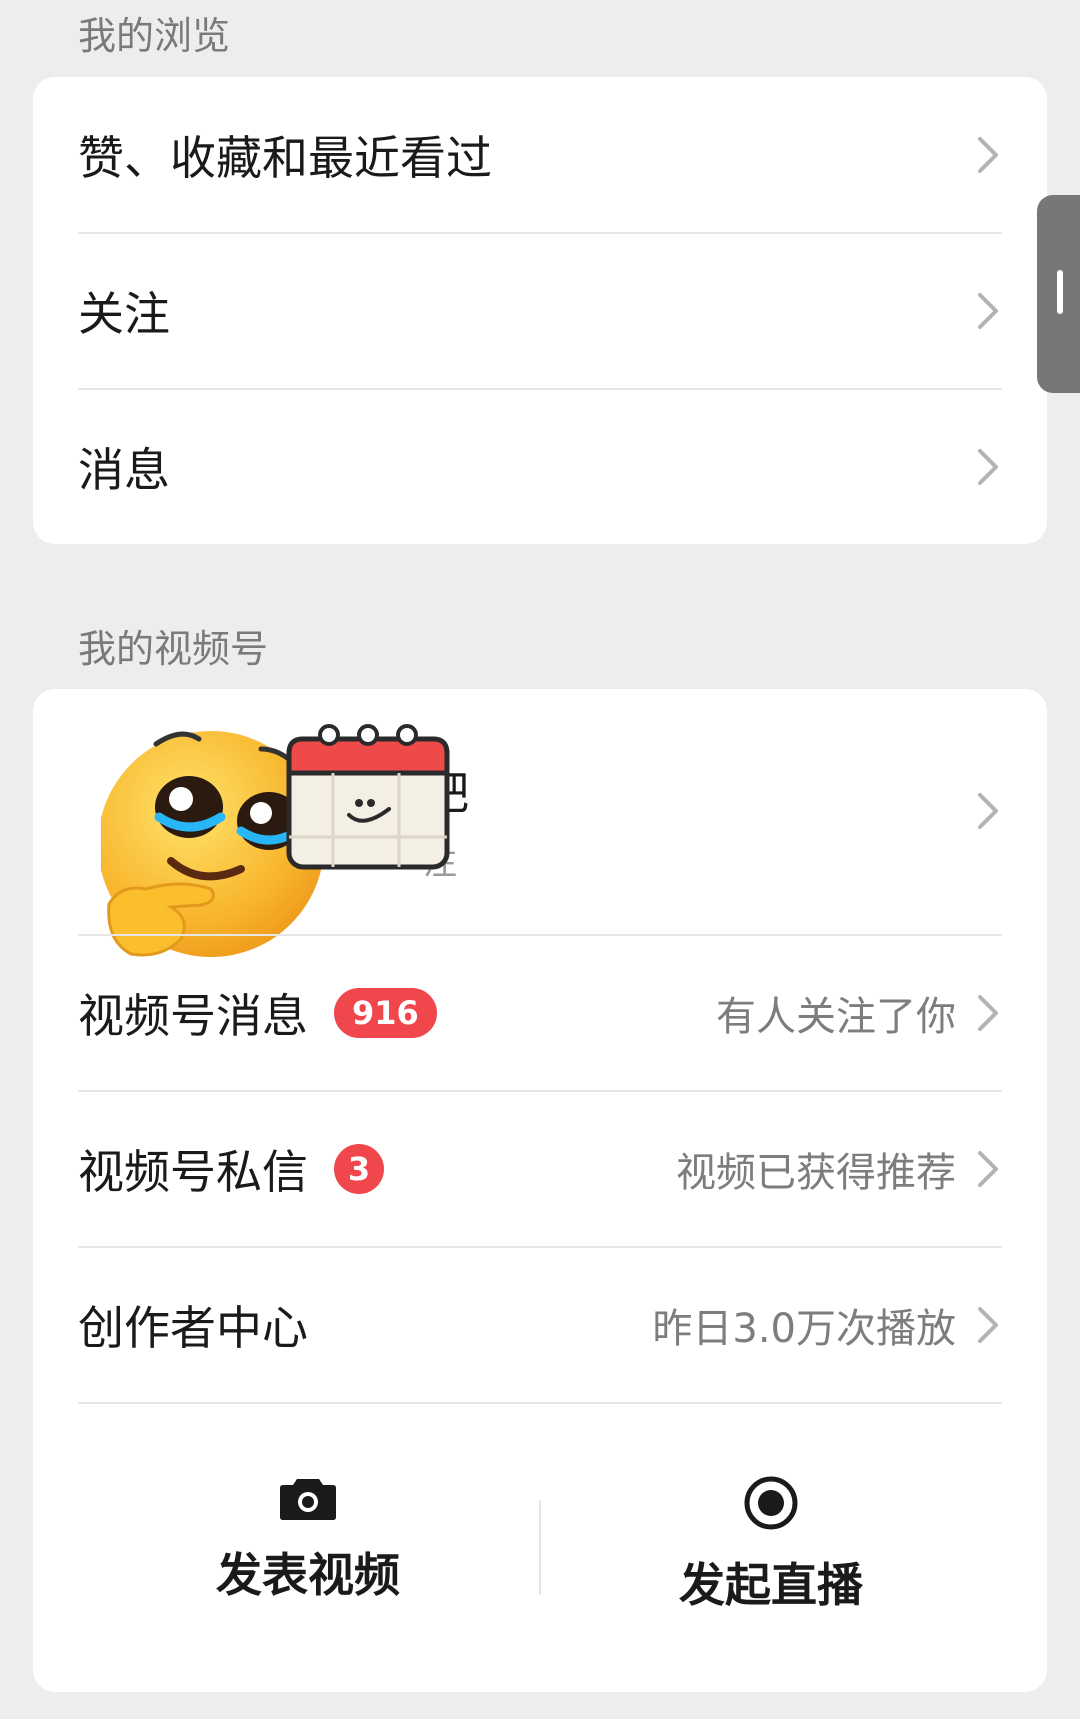  What do you see at coordinates (308, 1499) in the screenshot?
I see `camera-icon` at bounding box center [308, 1499].